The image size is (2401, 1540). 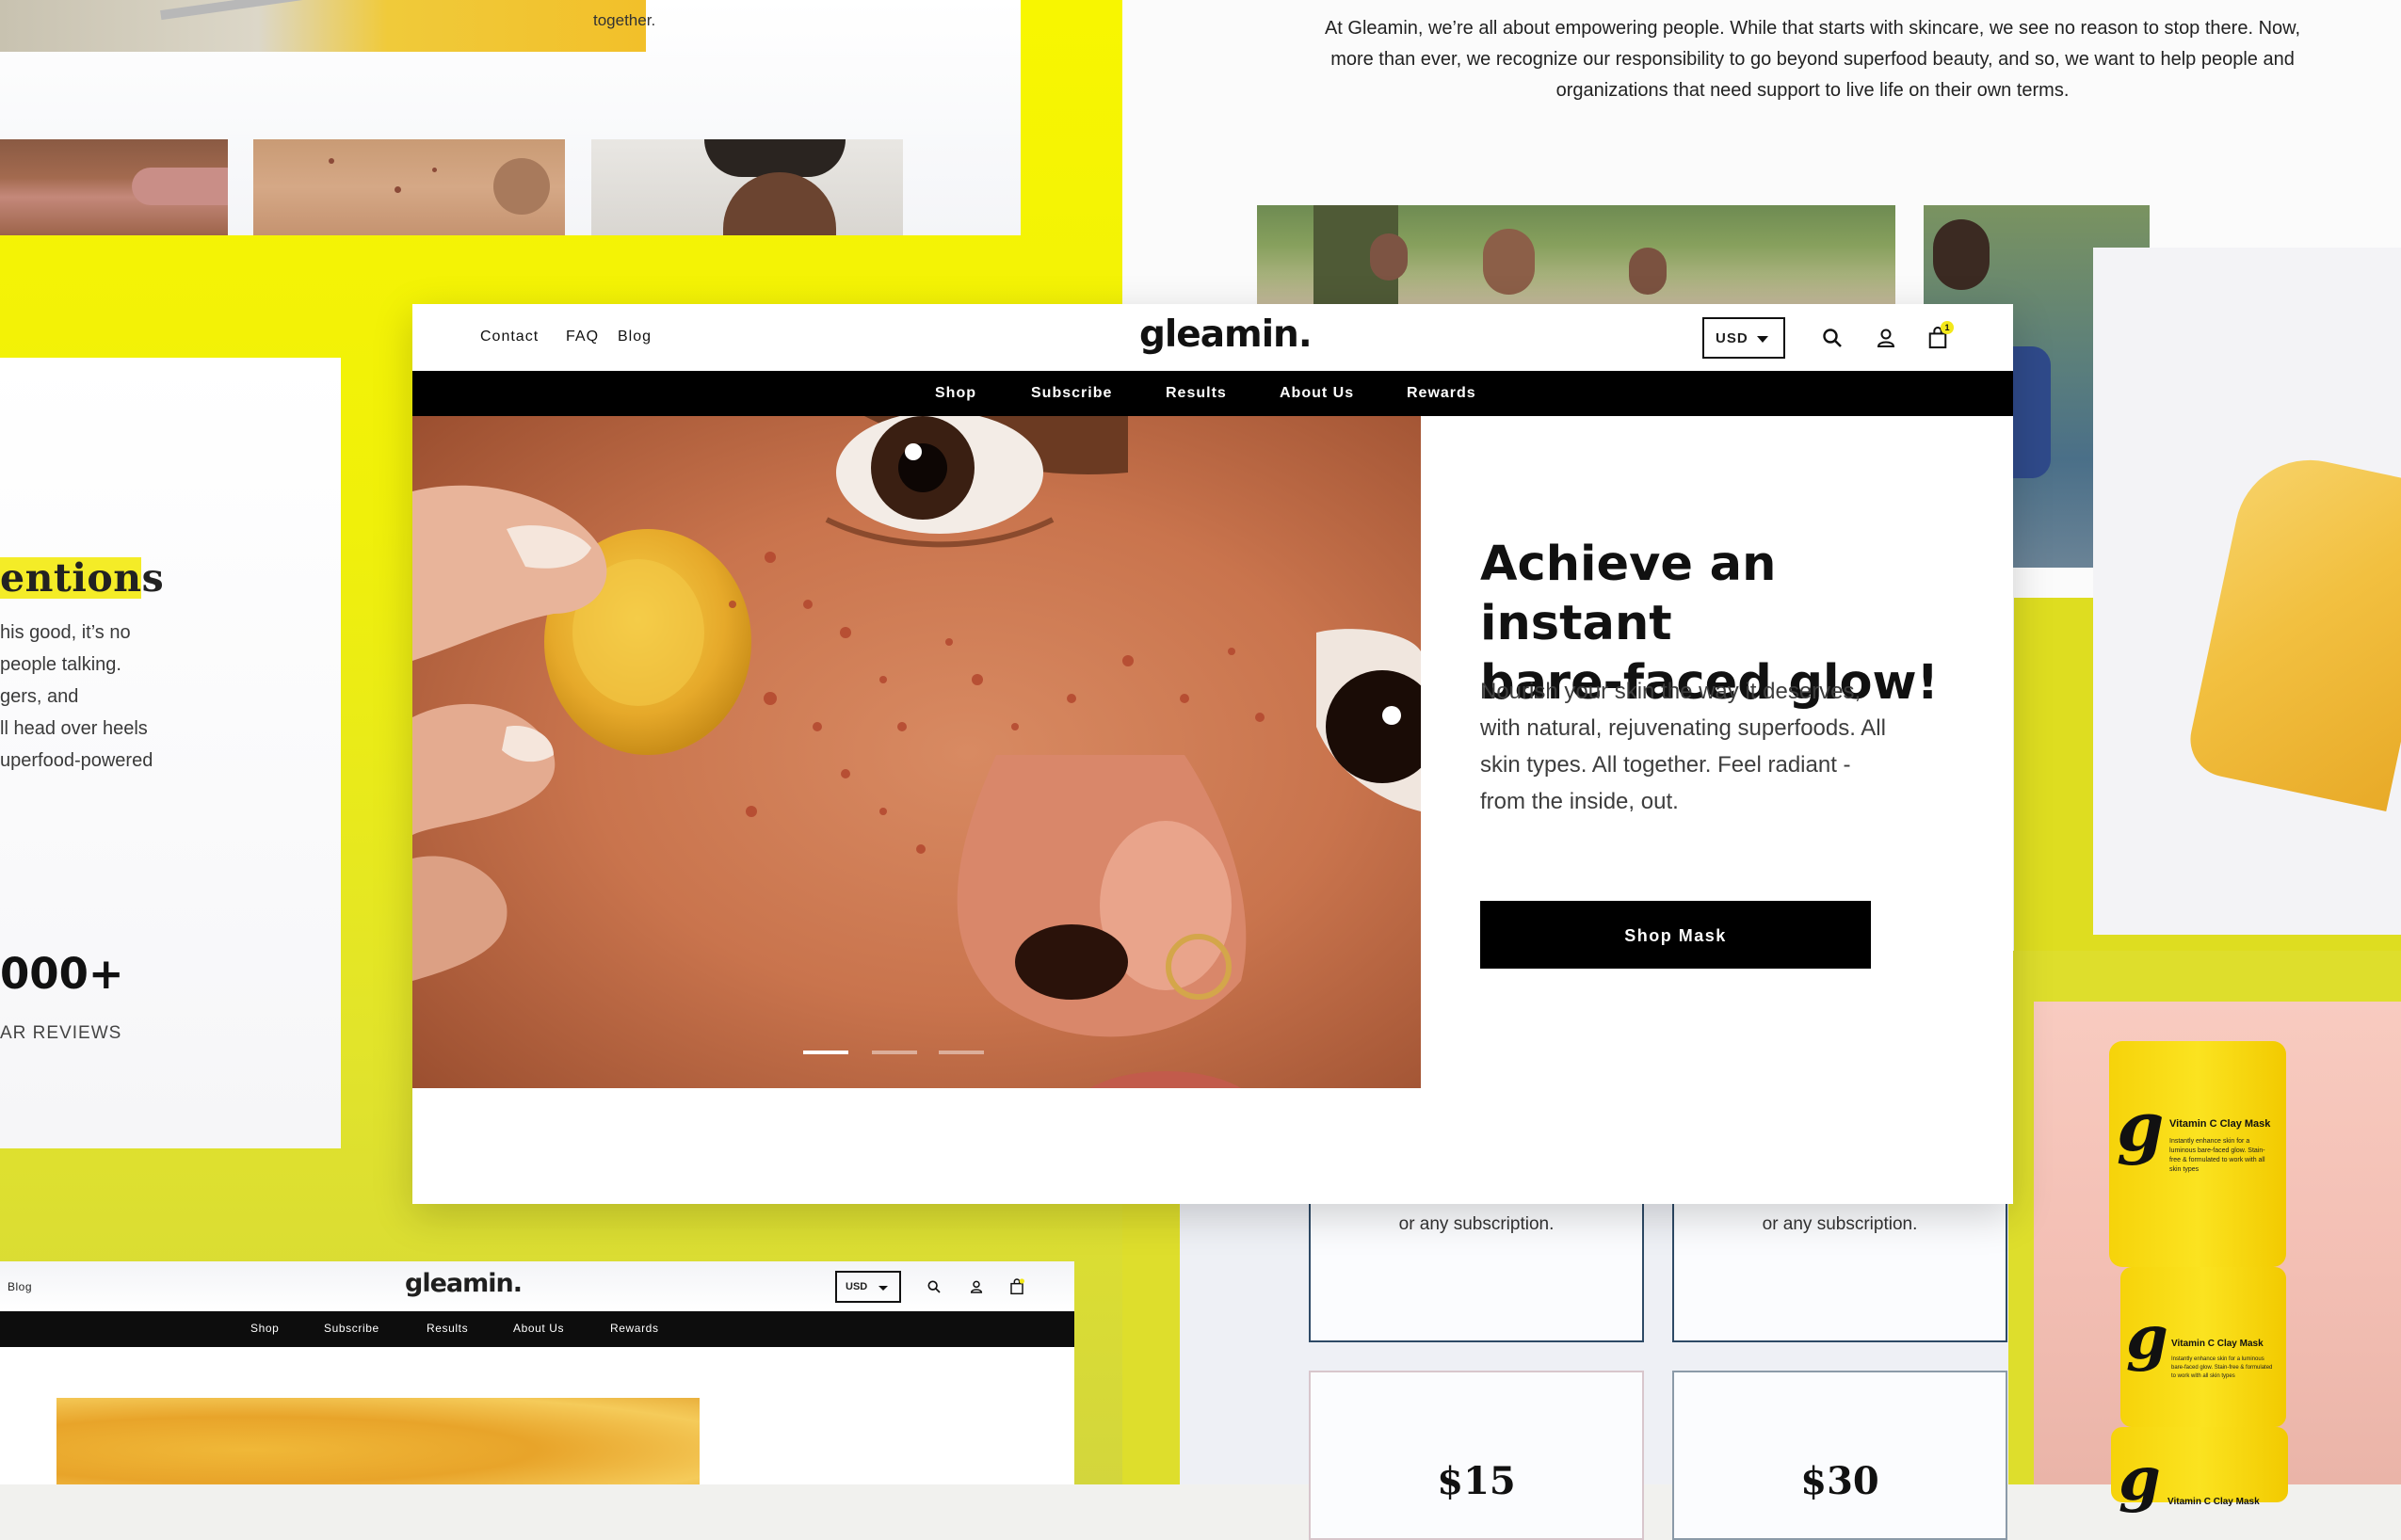 I want to click on mentions-line: ll head over heels, so click(x=74, y=728).